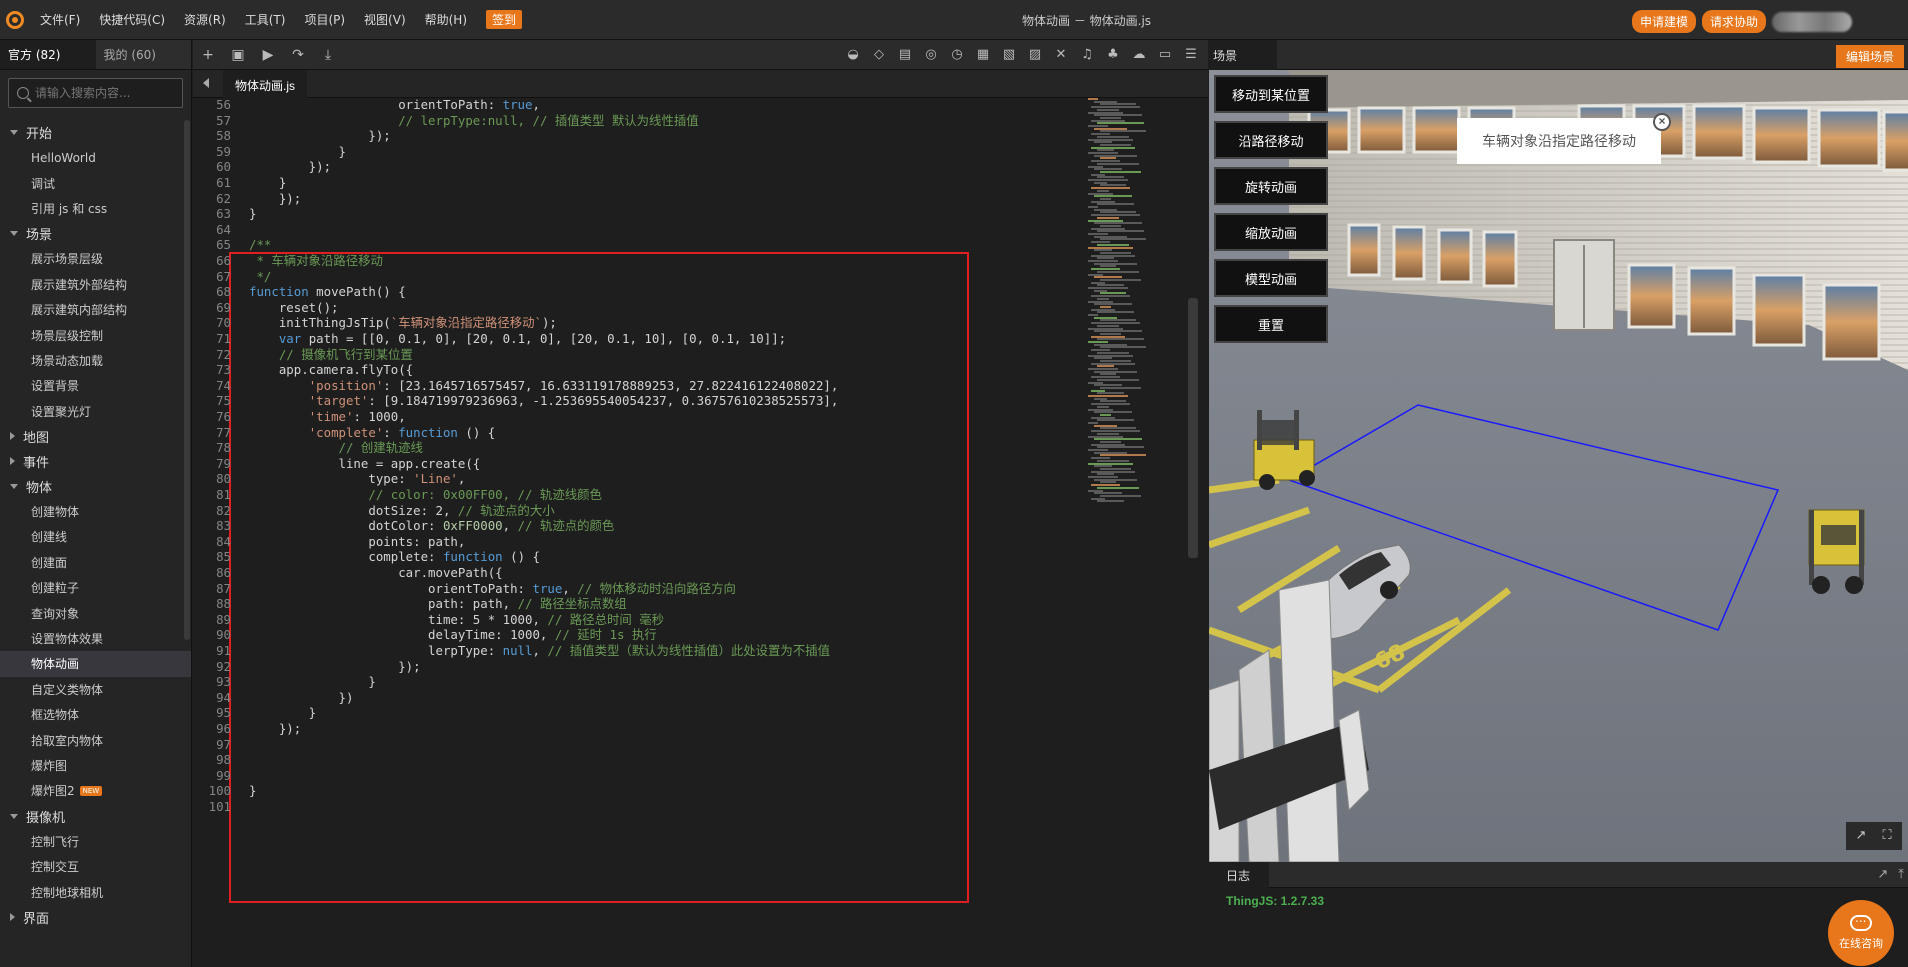 The image size is (1908, 967). Describe the element at coordinates (95, 866) in the screenshot. I see `sidebar-item: 控制交互` at that location.